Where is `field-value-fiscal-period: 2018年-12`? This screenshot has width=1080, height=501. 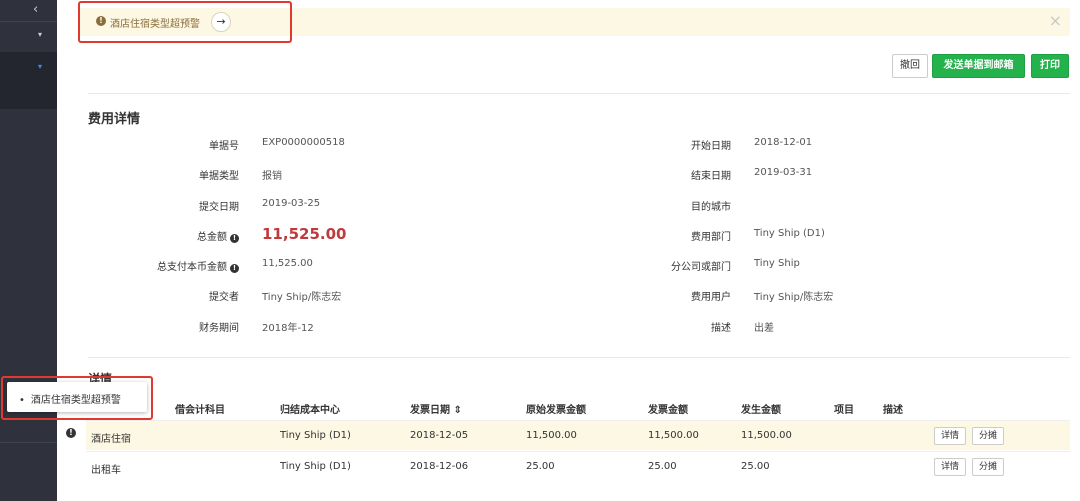
field-value-fiscal-period: 2018年-12 is located at coordinates (288, 328).